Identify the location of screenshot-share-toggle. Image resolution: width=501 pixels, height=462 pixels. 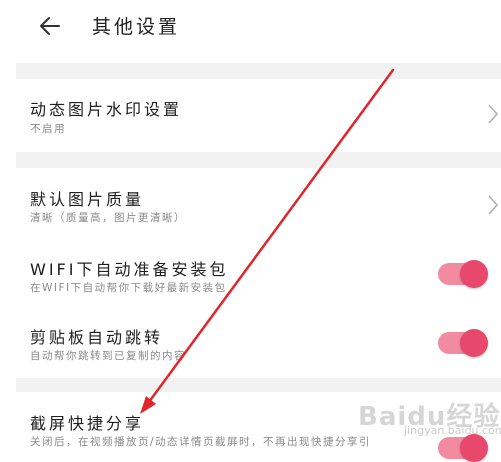
(463, 448).